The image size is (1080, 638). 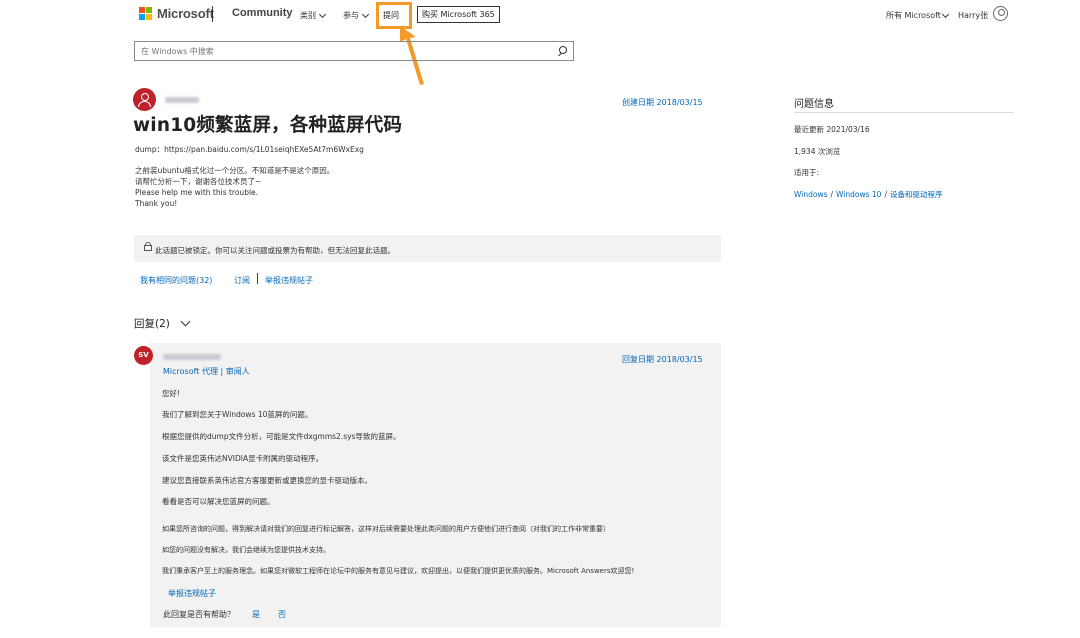 I want to click on brand-name: Microsoft, so click(x=185, y=13).